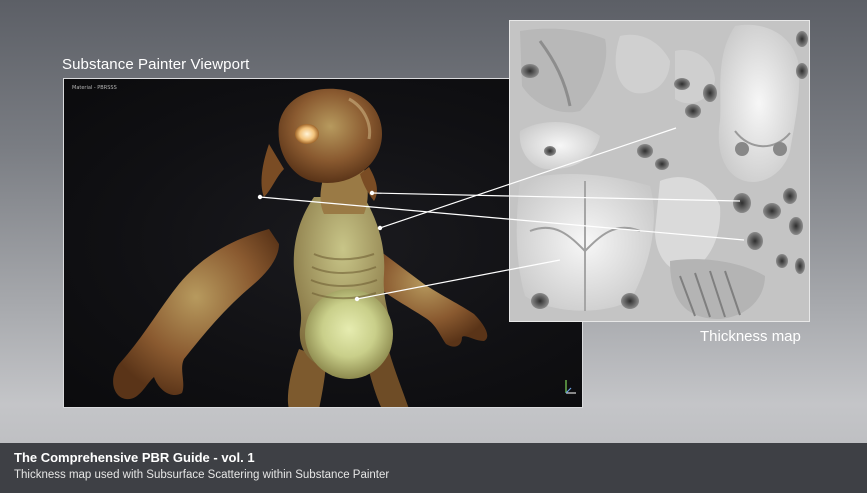 This screenshot has width=867, height=493. Describe the element at coordinates (94, 88) in the screenshot. I see `material-label: Material - PBRSSS` at that location.